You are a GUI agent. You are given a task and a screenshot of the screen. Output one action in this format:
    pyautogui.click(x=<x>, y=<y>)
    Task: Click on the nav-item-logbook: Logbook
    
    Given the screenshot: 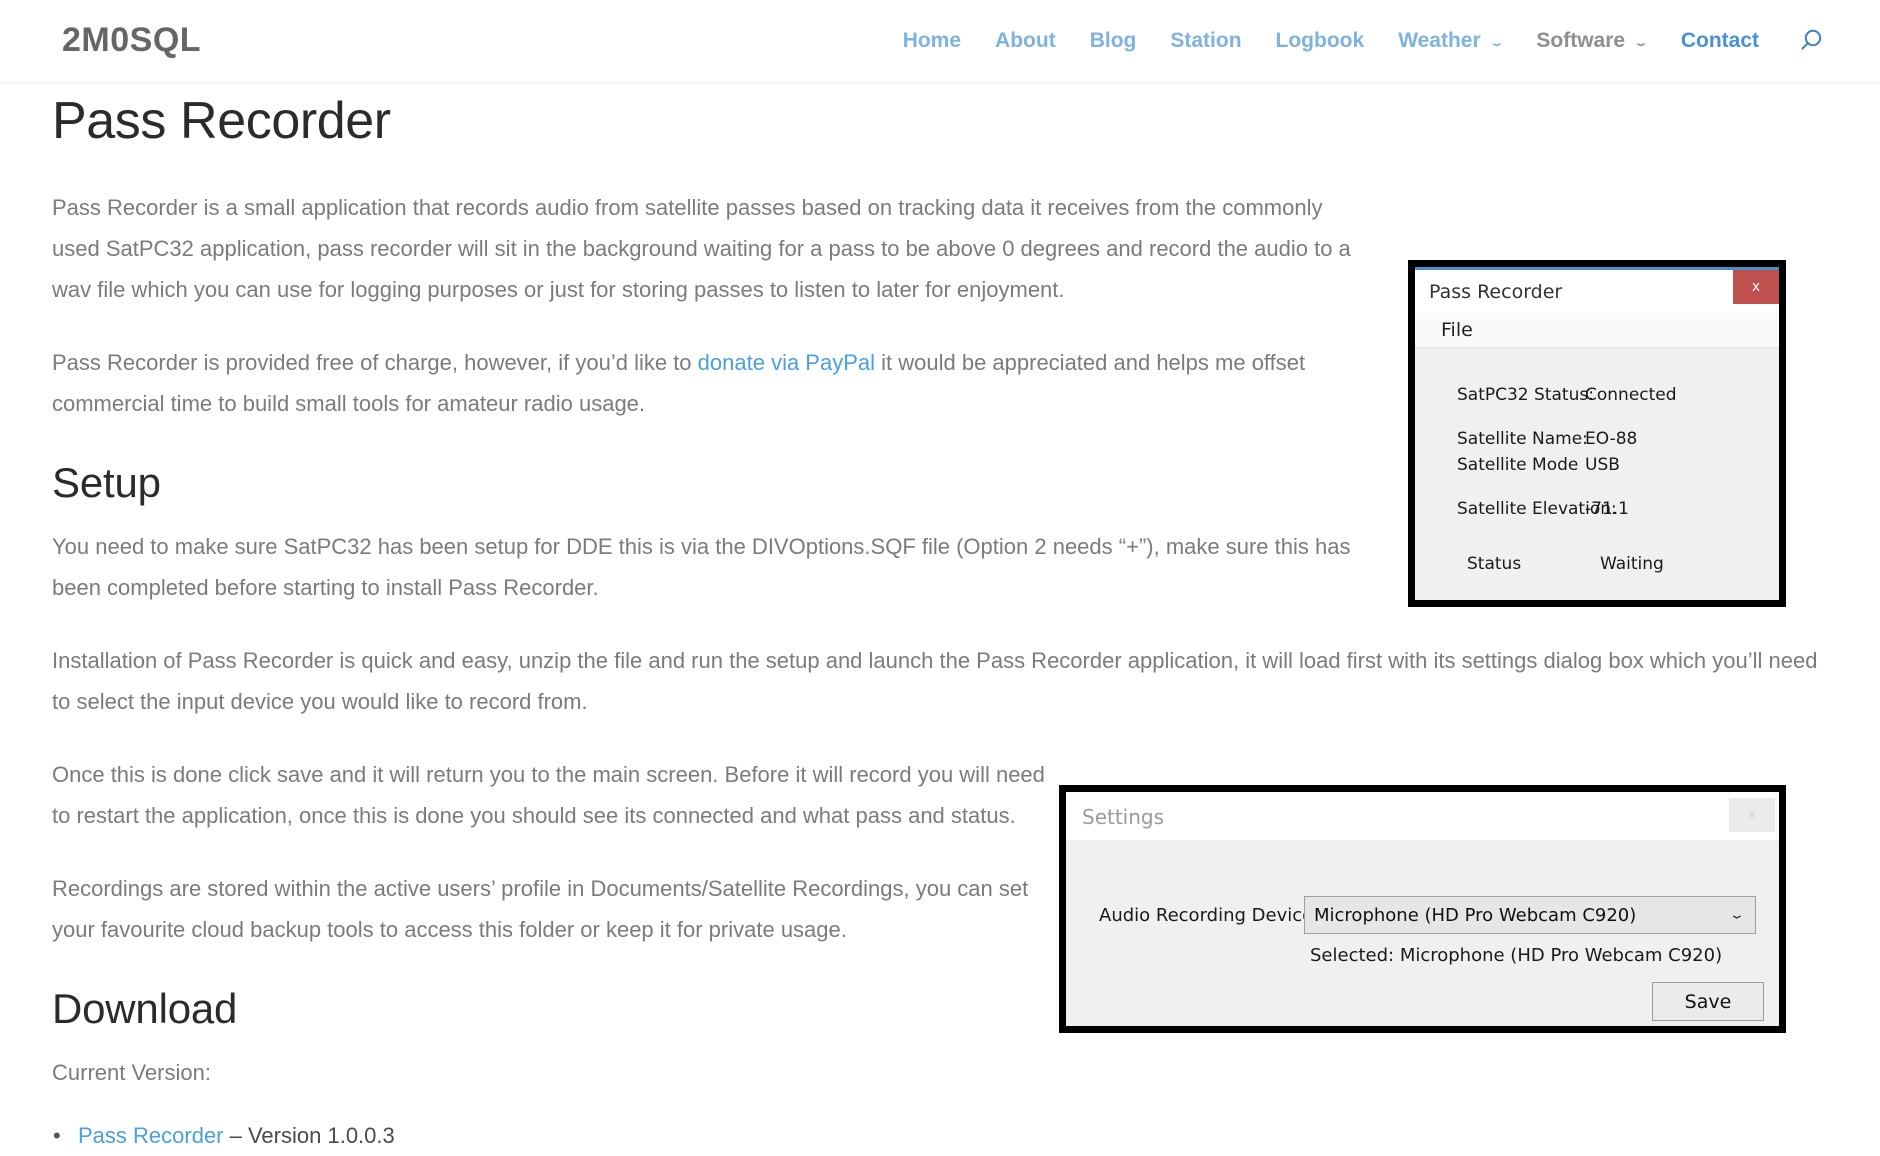 What is the action you would take?
    pyautogui.click(x=1320, y=41)
    